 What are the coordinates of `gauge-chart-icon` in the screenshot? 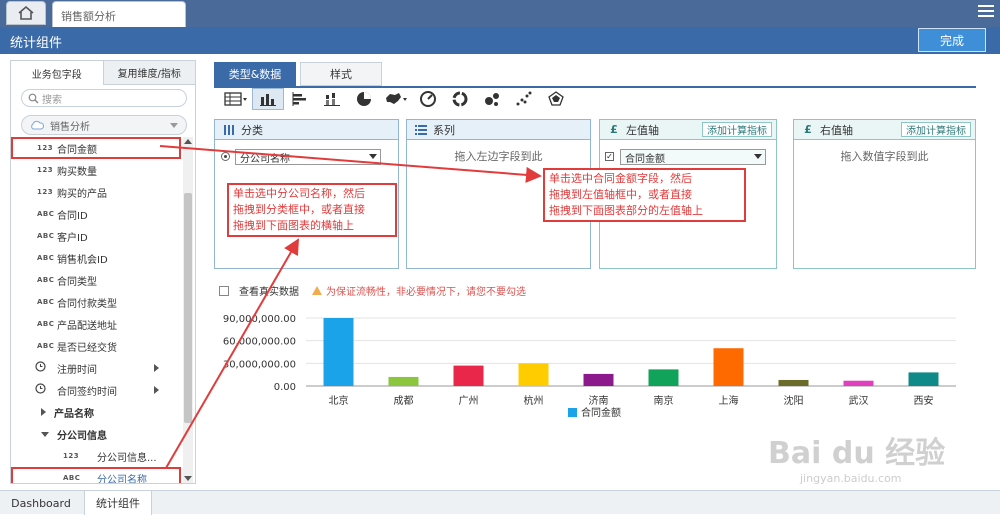 It's located at (428, 99).